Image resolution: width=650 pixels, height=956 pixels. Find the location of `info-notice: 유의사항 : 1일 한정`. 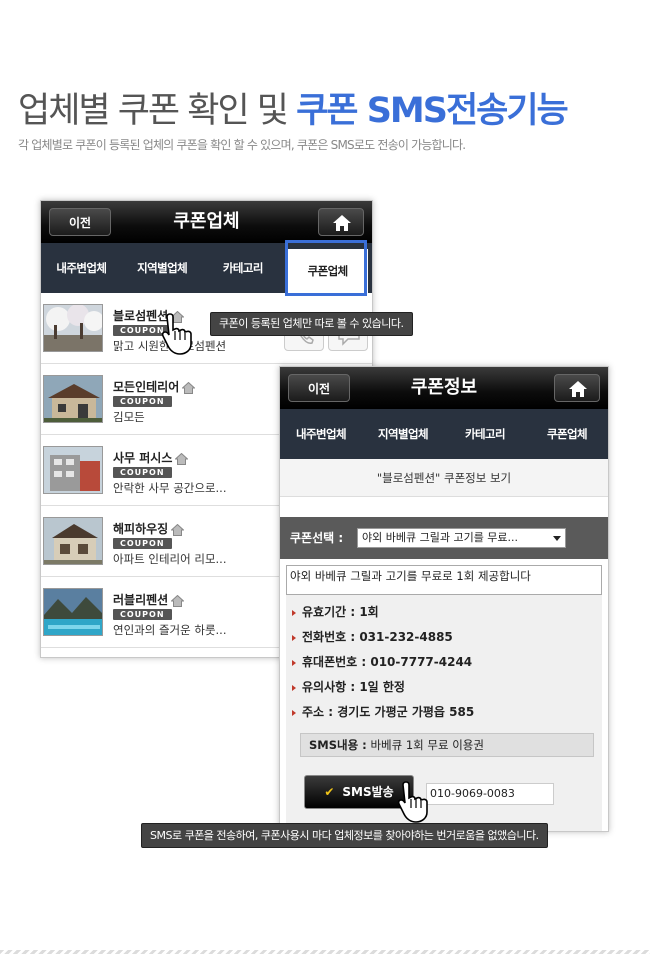

info-notice: 유의사항 : 1일 한정 is located at coordinates (348, 686).